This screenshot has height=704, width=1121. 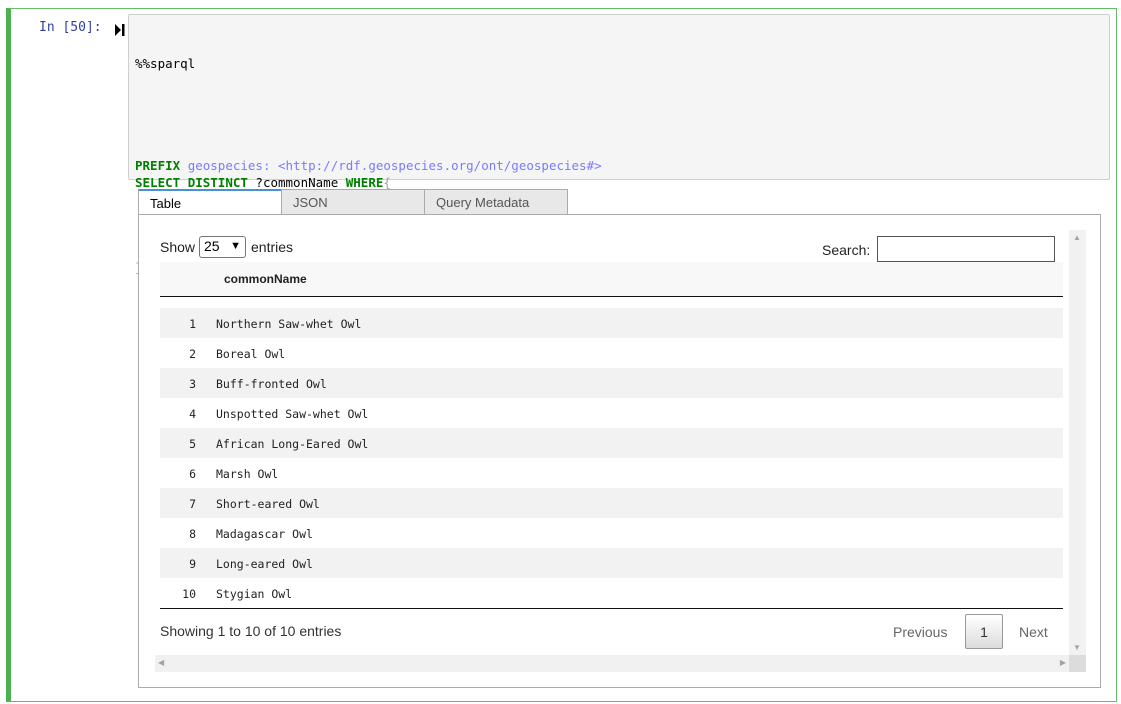 I want to click on tab-json-label: JSON, so click(x=310, y=202).